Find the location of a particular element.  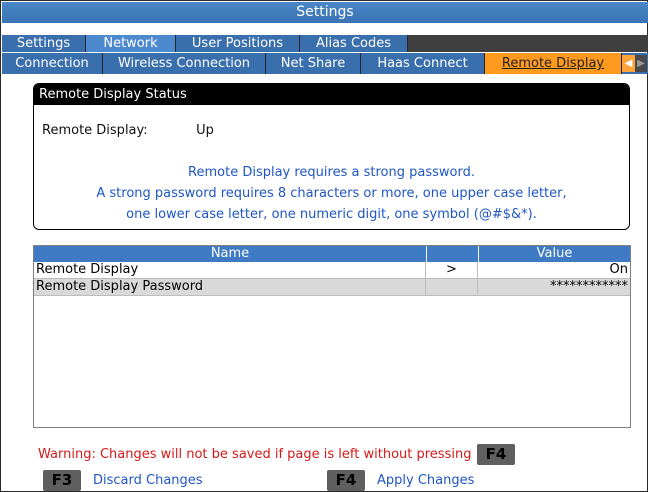

status-label: Remote Display: is located at coordinates (95, 130).